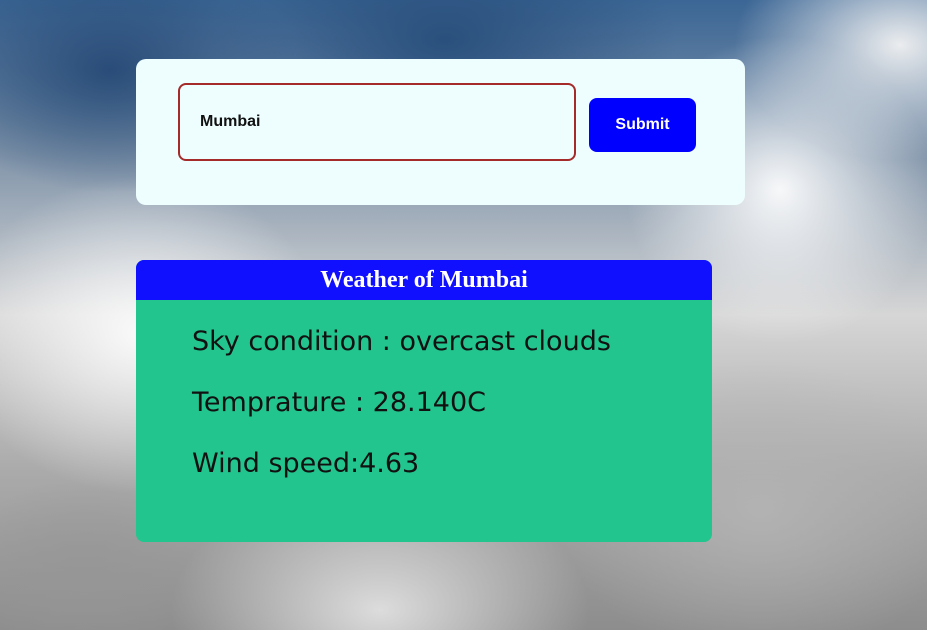 This screenshot has height=630, width=927. What do you see at coordinates (401, 341) in the screenshot?
I see `sky-condition-text: Sky condition : overcast clouds` at bounding box center [401, 341].